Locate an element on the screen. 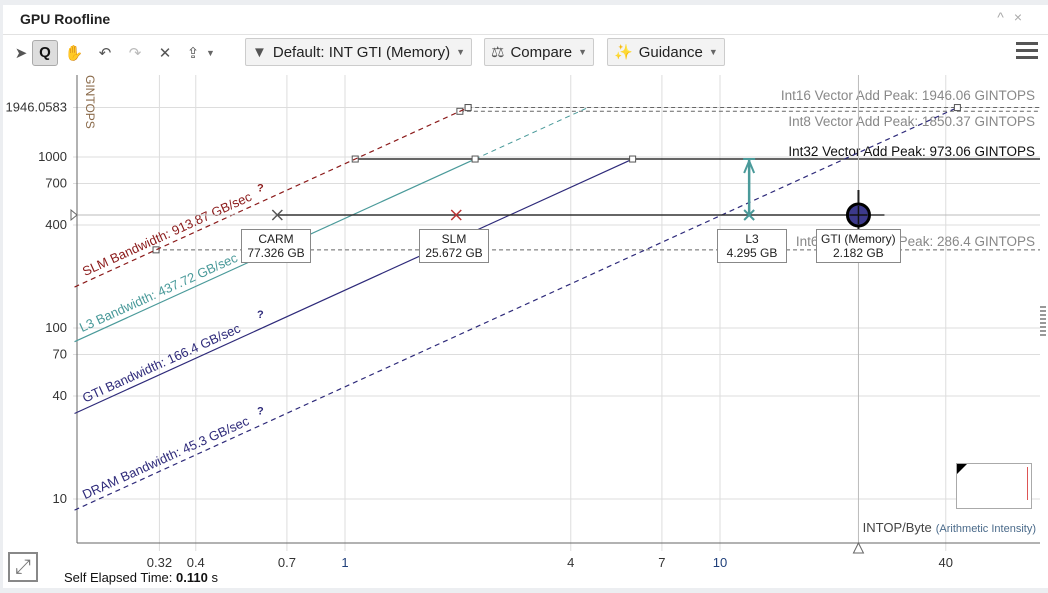  memory-roof-label: GTI Bandwidth: 166.4 GB/sec is located at coordinates (161, 362).